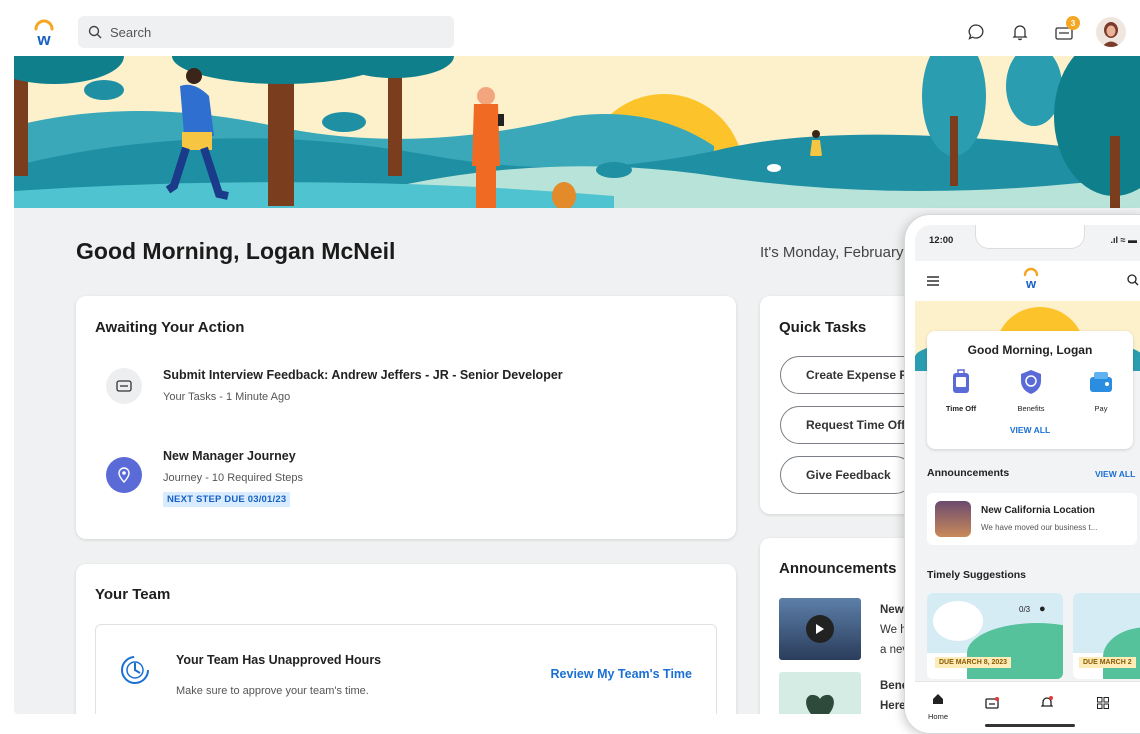 Image resolution: width=1140 pixels, height=734 pixels. What do you see at coordinates (823, 327) in the screenshot?
I see `quick-tasks-title: Quick Tasks` at bounding box center [823, 327].